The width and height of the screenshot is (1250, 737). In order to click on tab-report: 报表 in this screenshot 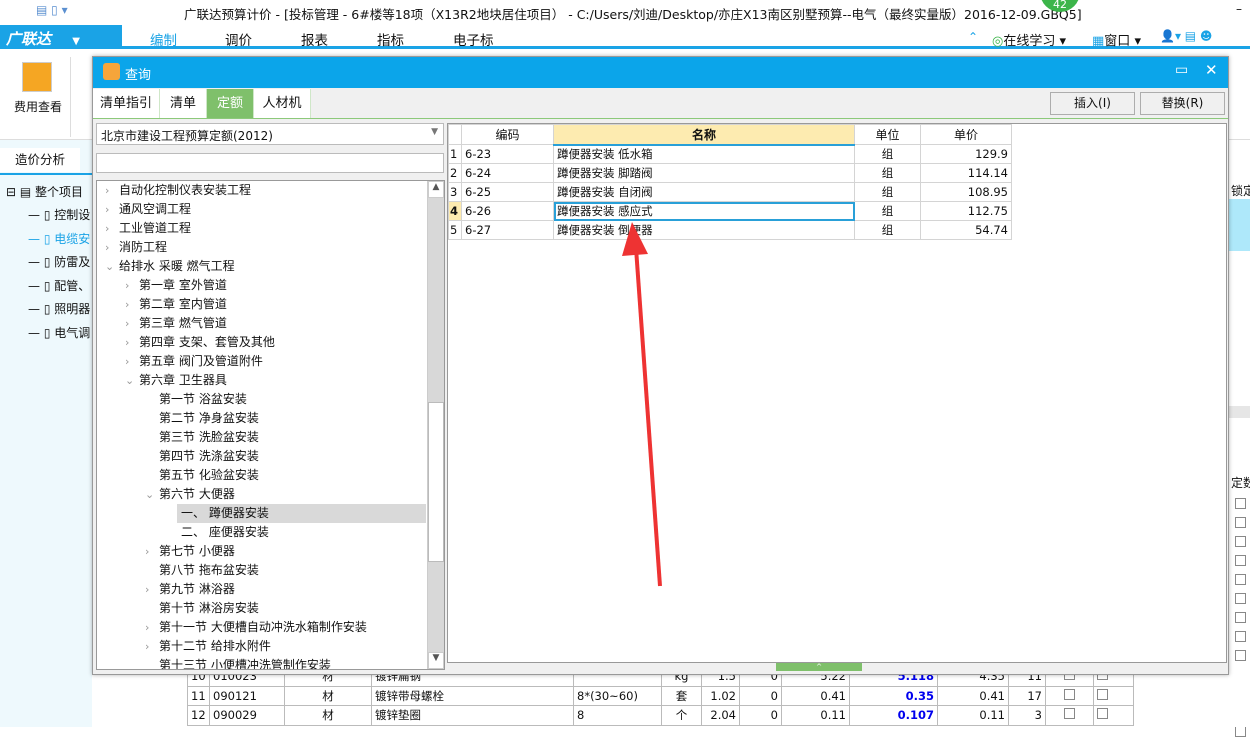, I will do `click(314, 39)`.